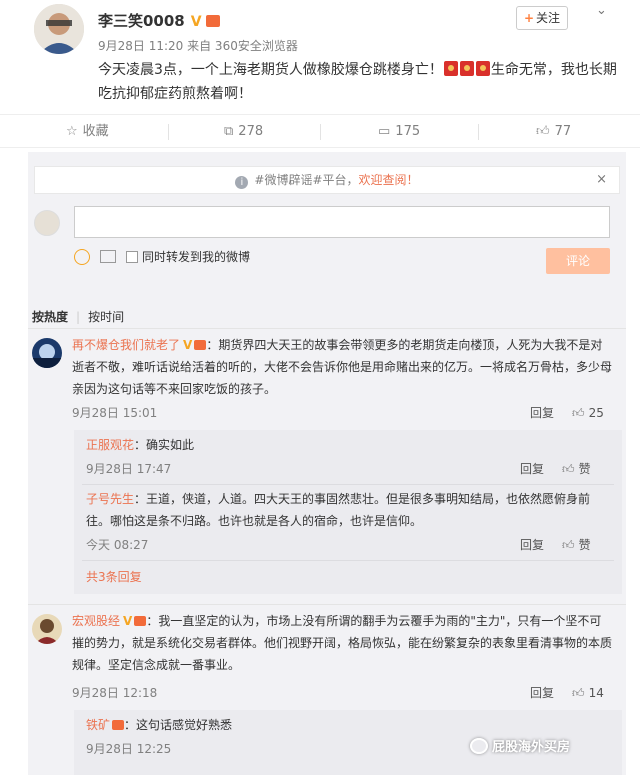  What do you see at coordinates (270, 70) in the screenshot?
I see `post-text-part1: 今天凌晨3点，一个上海老期货人做橡胶爆仓跳楼身亡！` at bounding box center [270, 70].